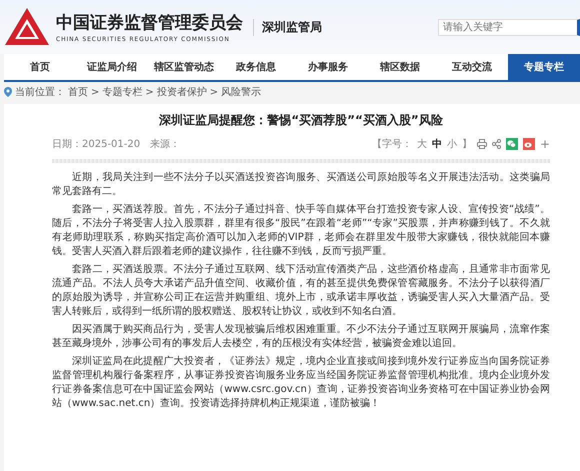 Image resolution: width=580 pixels, height=471 pixels. I want to click on breadcrumb-link: 专题专栏, so click(122, 92).